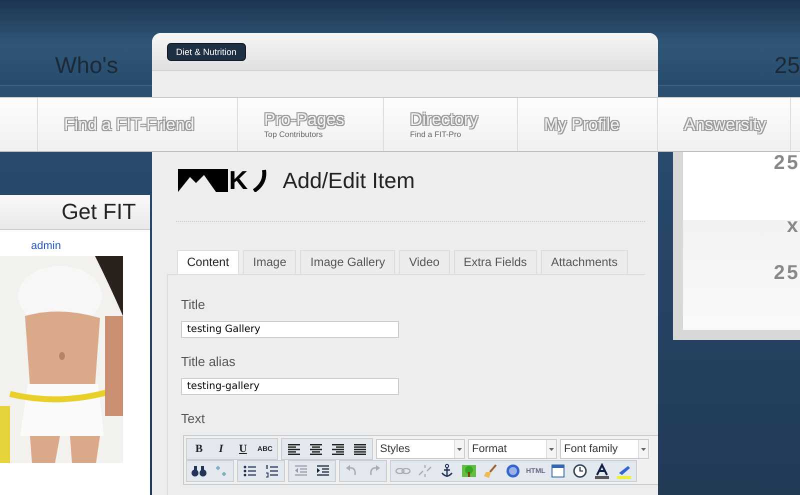  I want to click on page-title: Add/Edit Item, so click(348, 181).